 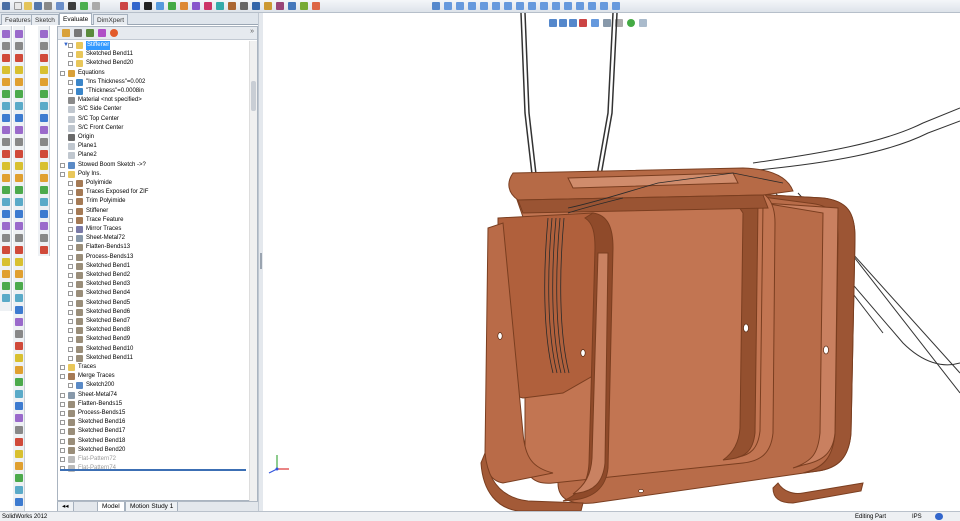 What do you see at coordinates (18, 19) in the screenshot?
I see `tab-features: Features` at bounding box center [18, 19].